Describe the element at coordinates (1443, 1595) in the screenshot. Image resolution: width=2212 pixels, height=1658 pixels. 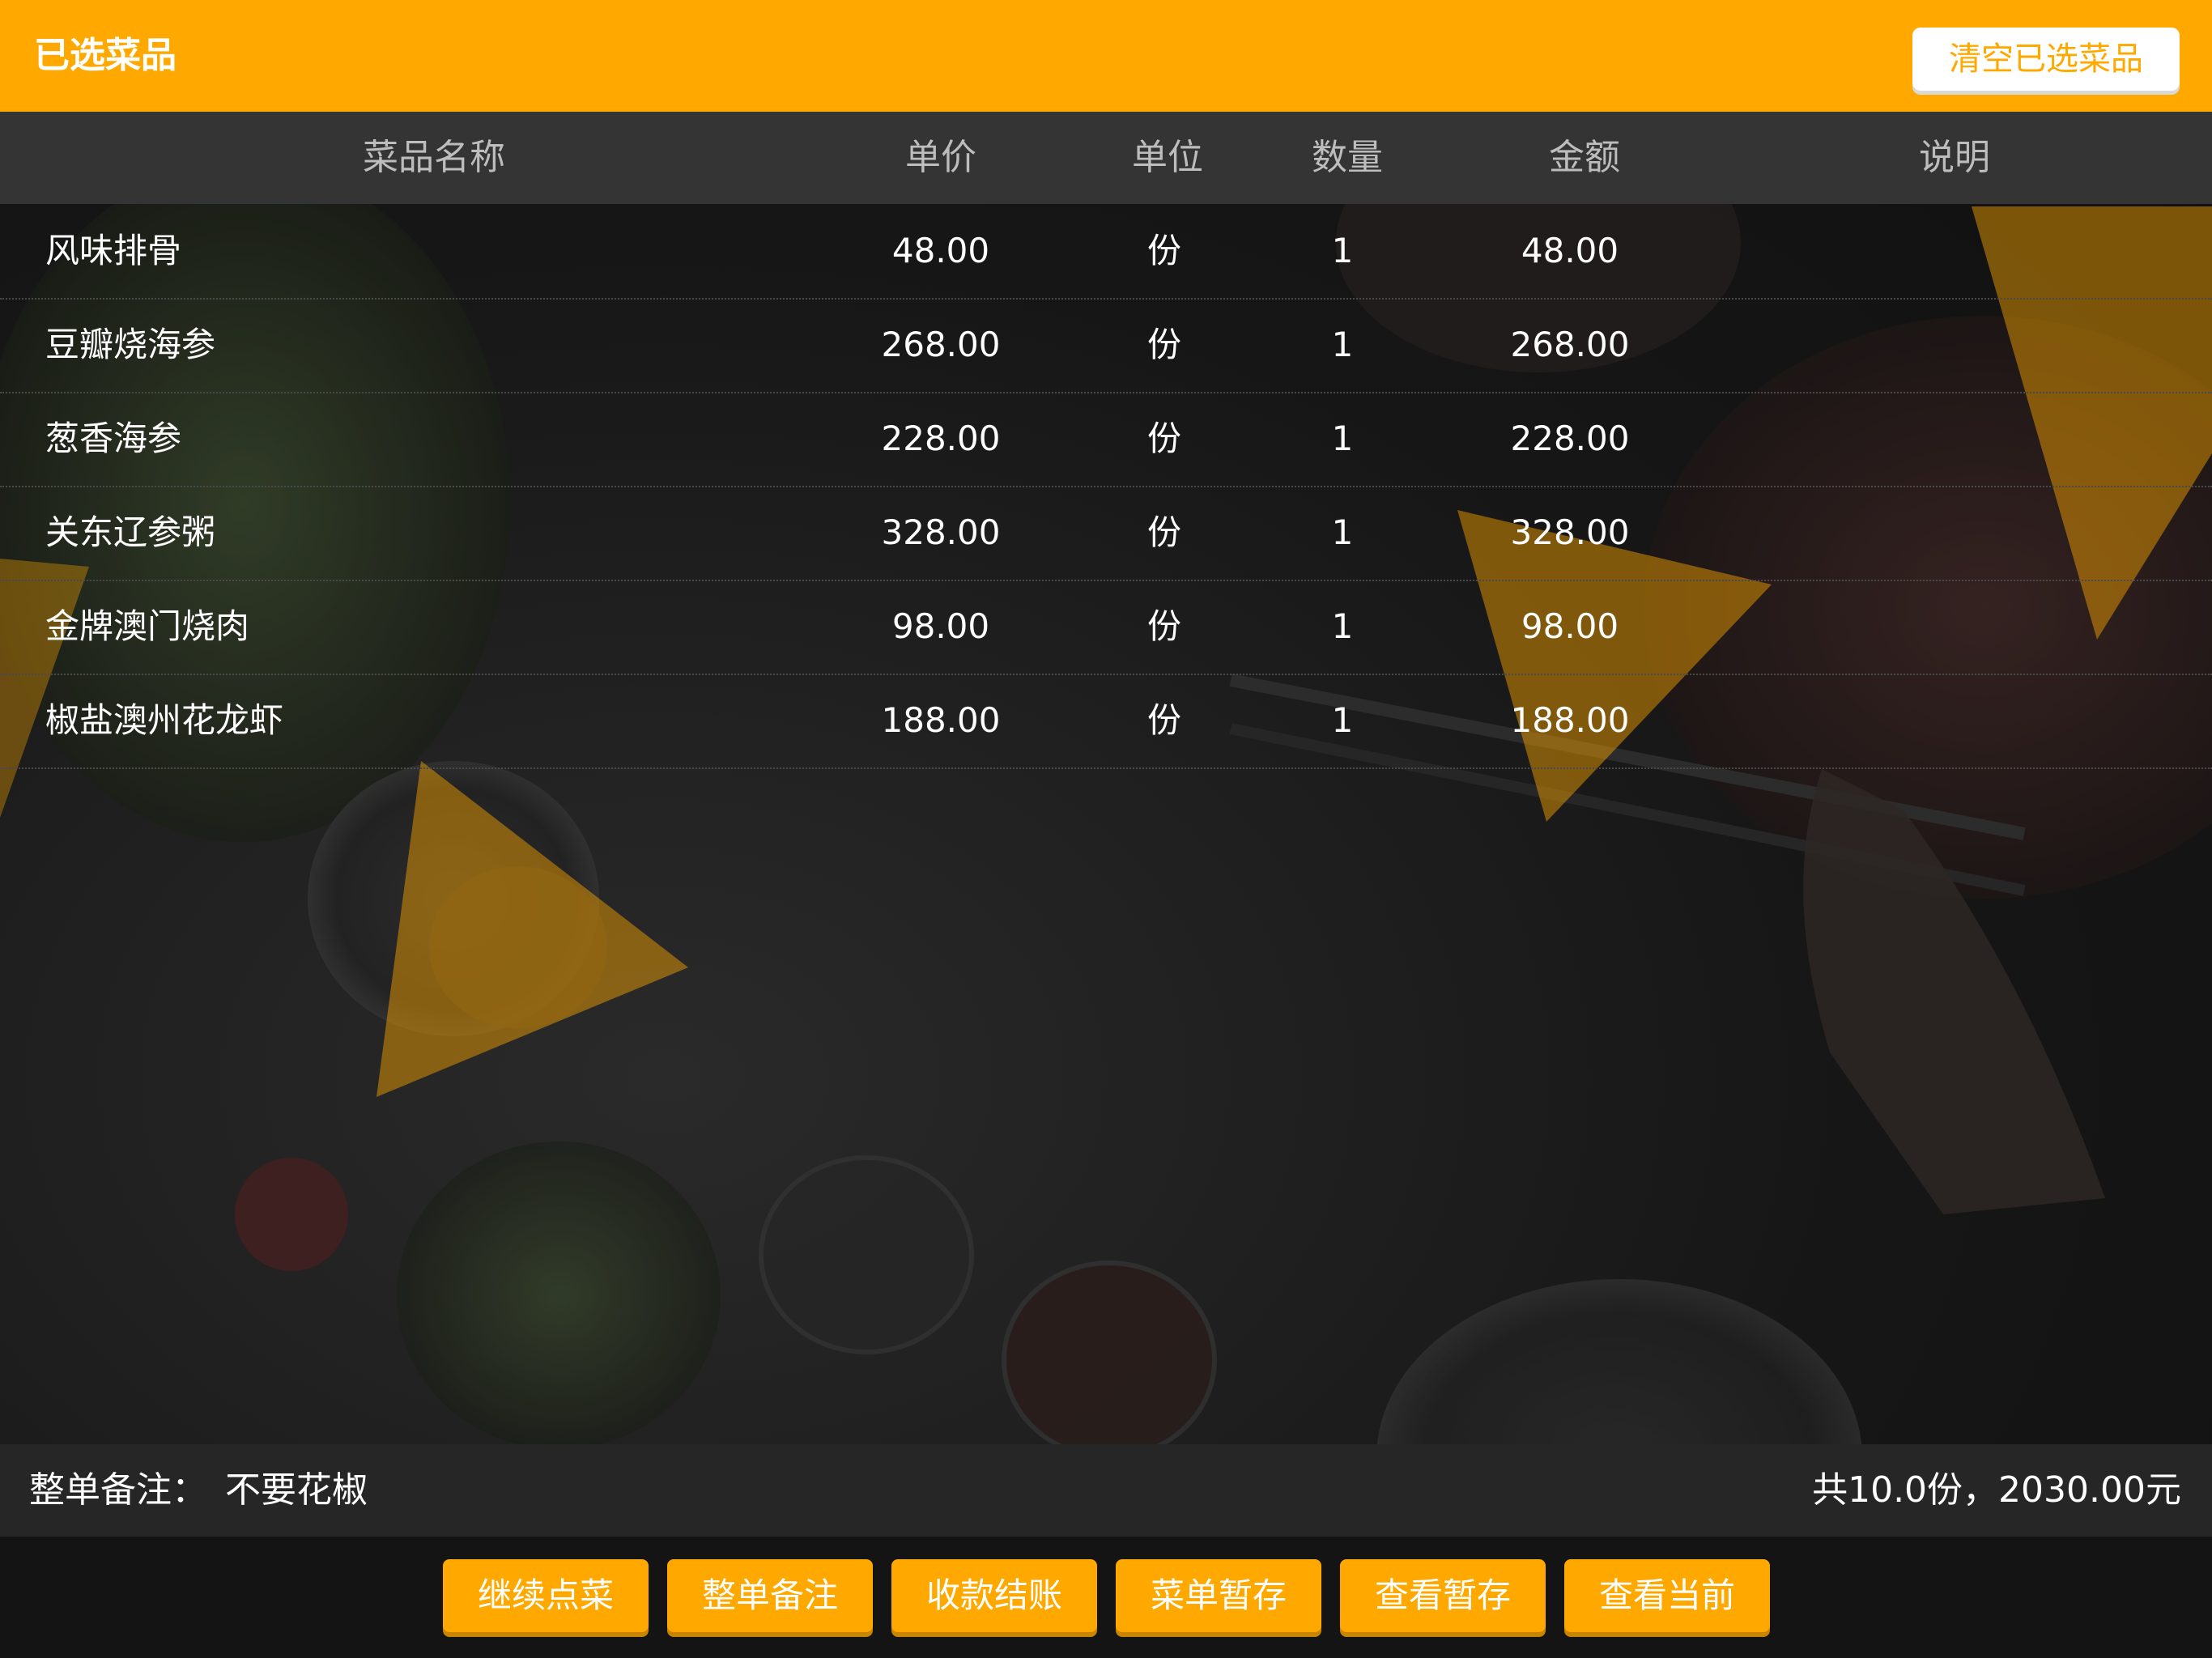
I see `view-drafts-button: 查看暂存` at that location.